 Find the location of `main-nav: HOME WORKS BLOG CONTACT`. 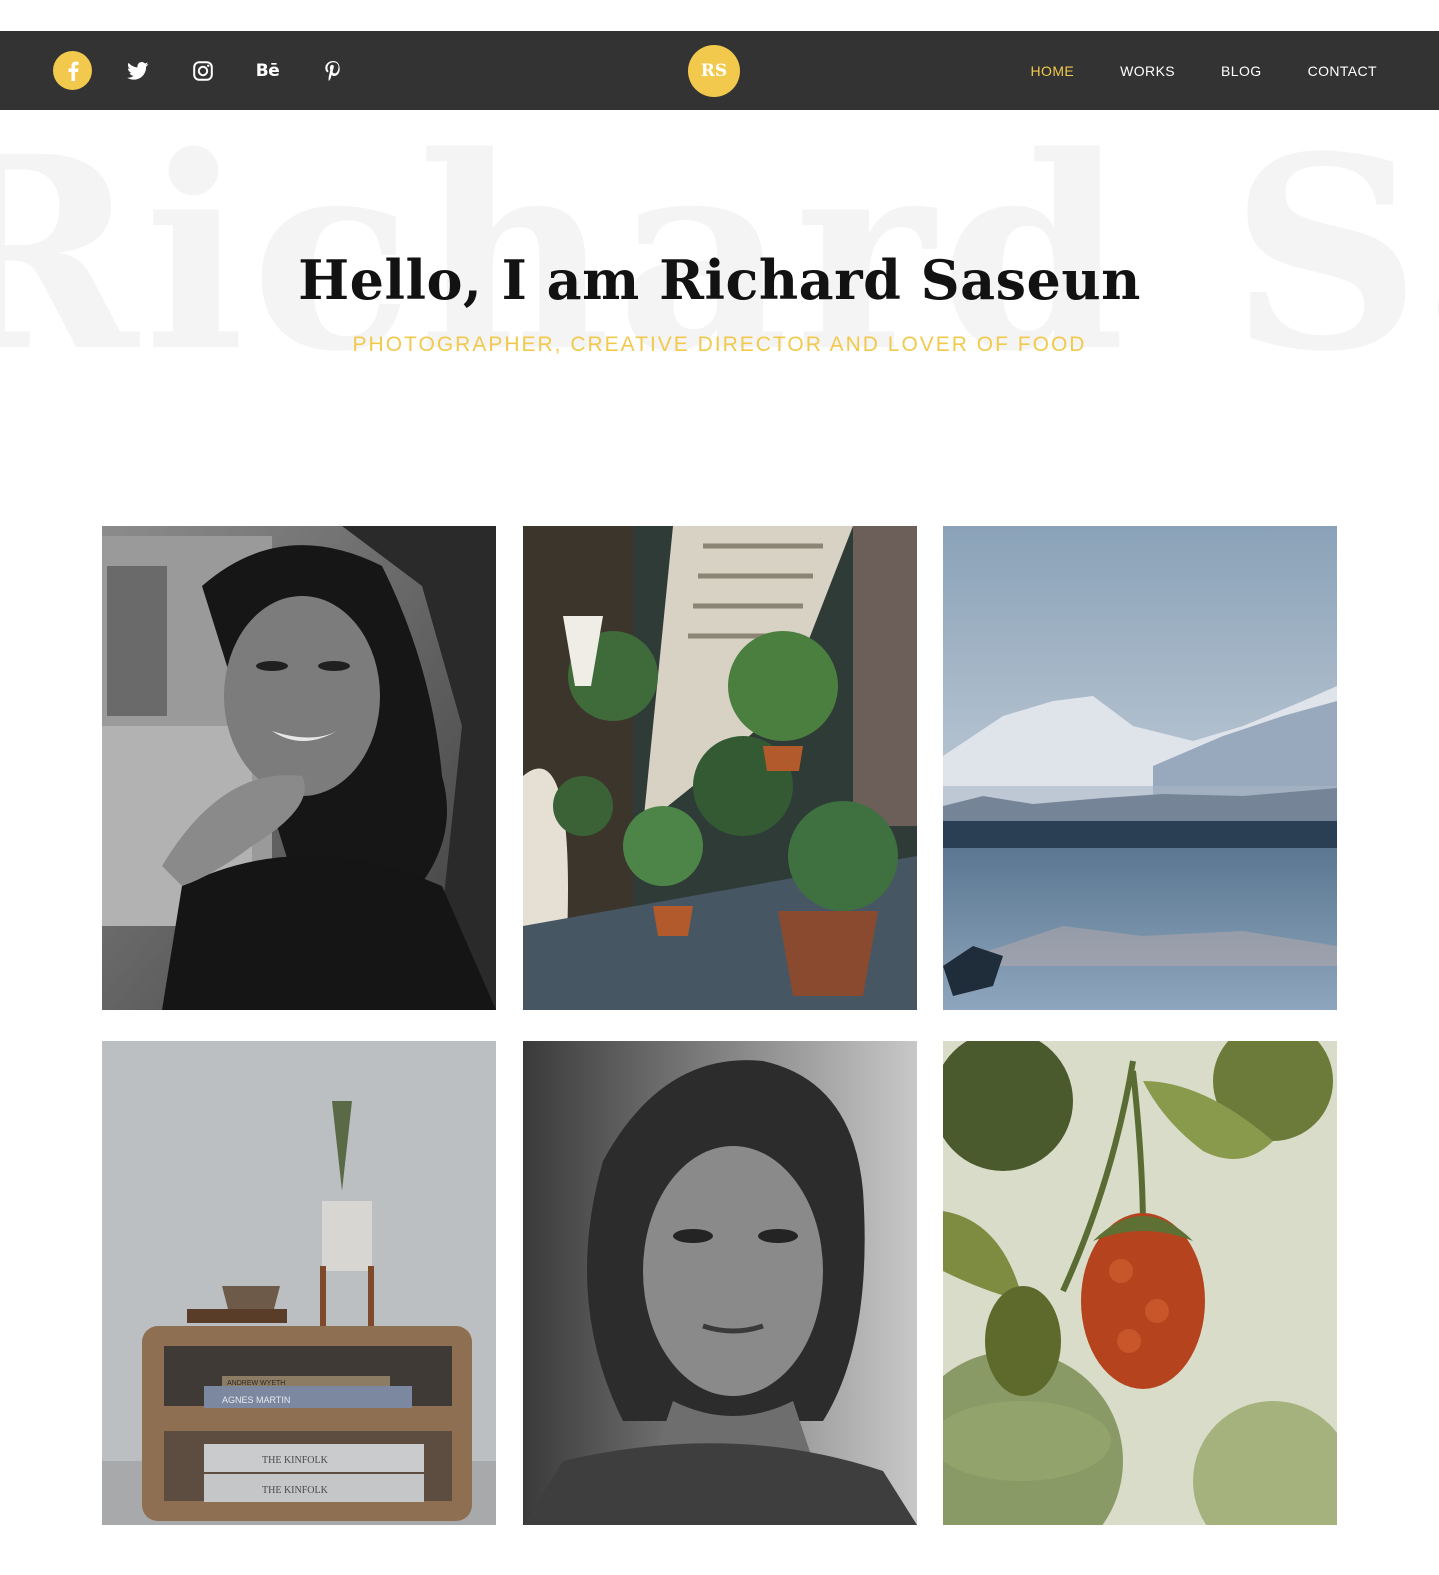

main-nav: HOME WORKS BLOG CONTACT is located at coordinates (1181, 70).